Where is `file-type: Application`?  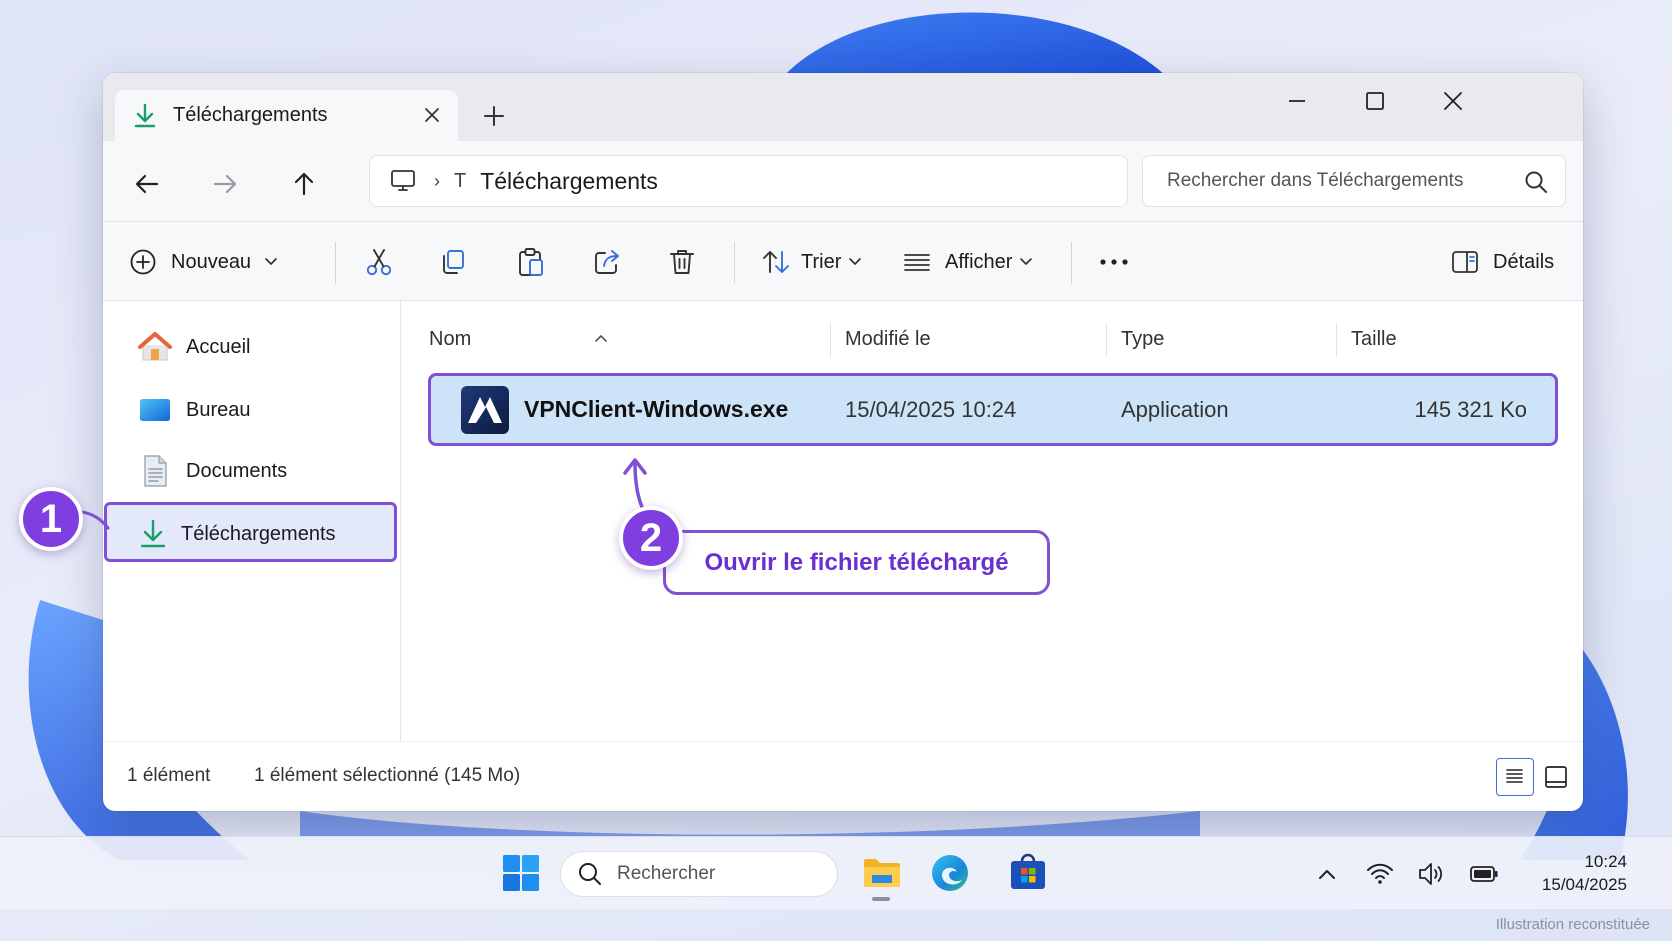
file-type: Application is located at coordinates (1175, 409).